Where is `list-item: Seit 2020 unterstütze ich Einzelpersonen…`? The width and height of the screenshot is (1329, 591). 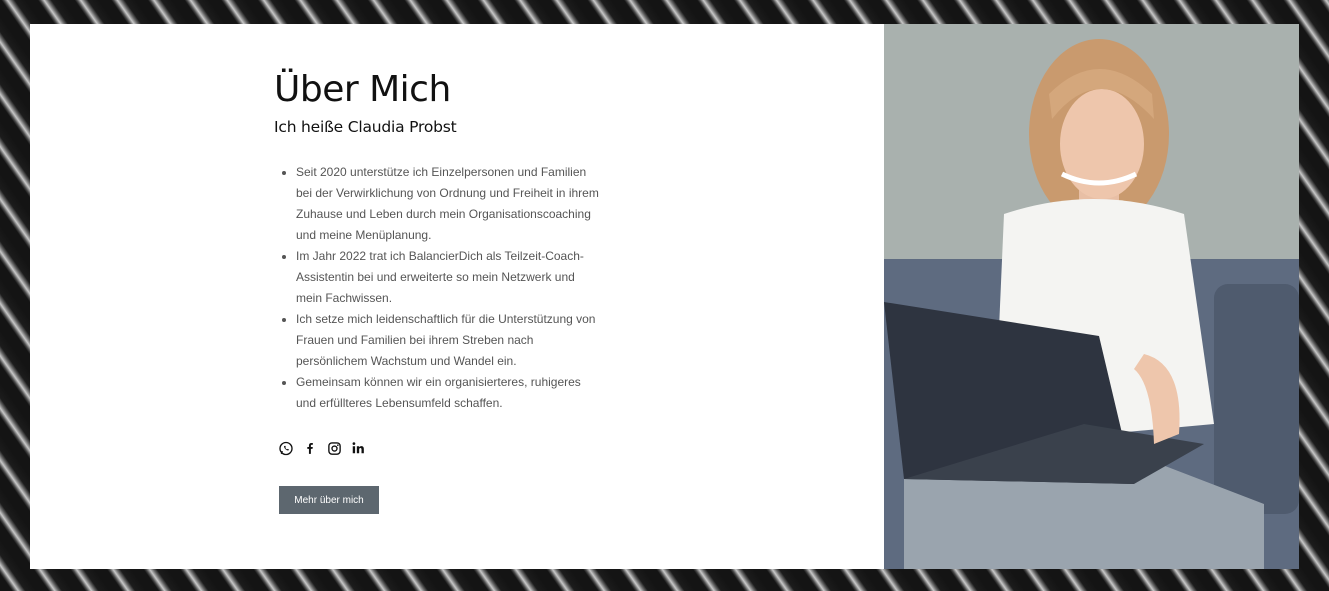 list-item: Seit 2020 unterstütze ich Einzelpersonen… is located at coordinates (450, 204).